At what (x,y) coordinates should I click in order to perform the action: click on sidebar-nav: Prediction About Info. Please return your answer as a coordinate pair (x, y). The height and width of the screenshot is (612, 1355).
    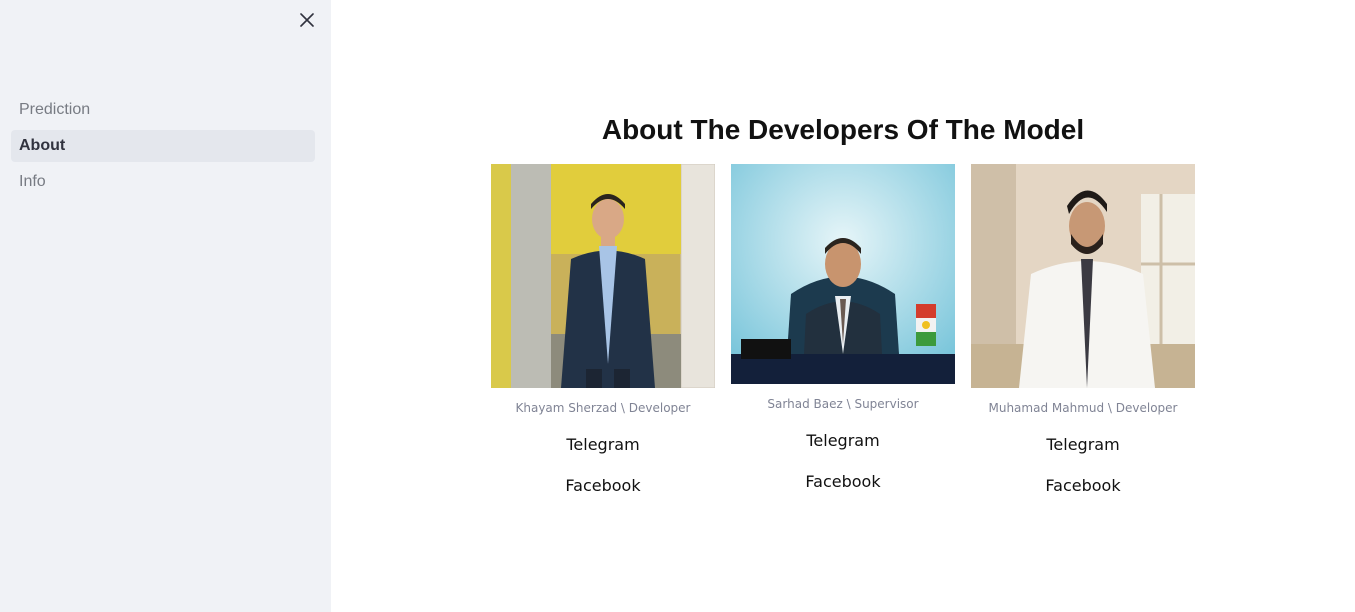
    Looking at the image, I should click on (163, 148).